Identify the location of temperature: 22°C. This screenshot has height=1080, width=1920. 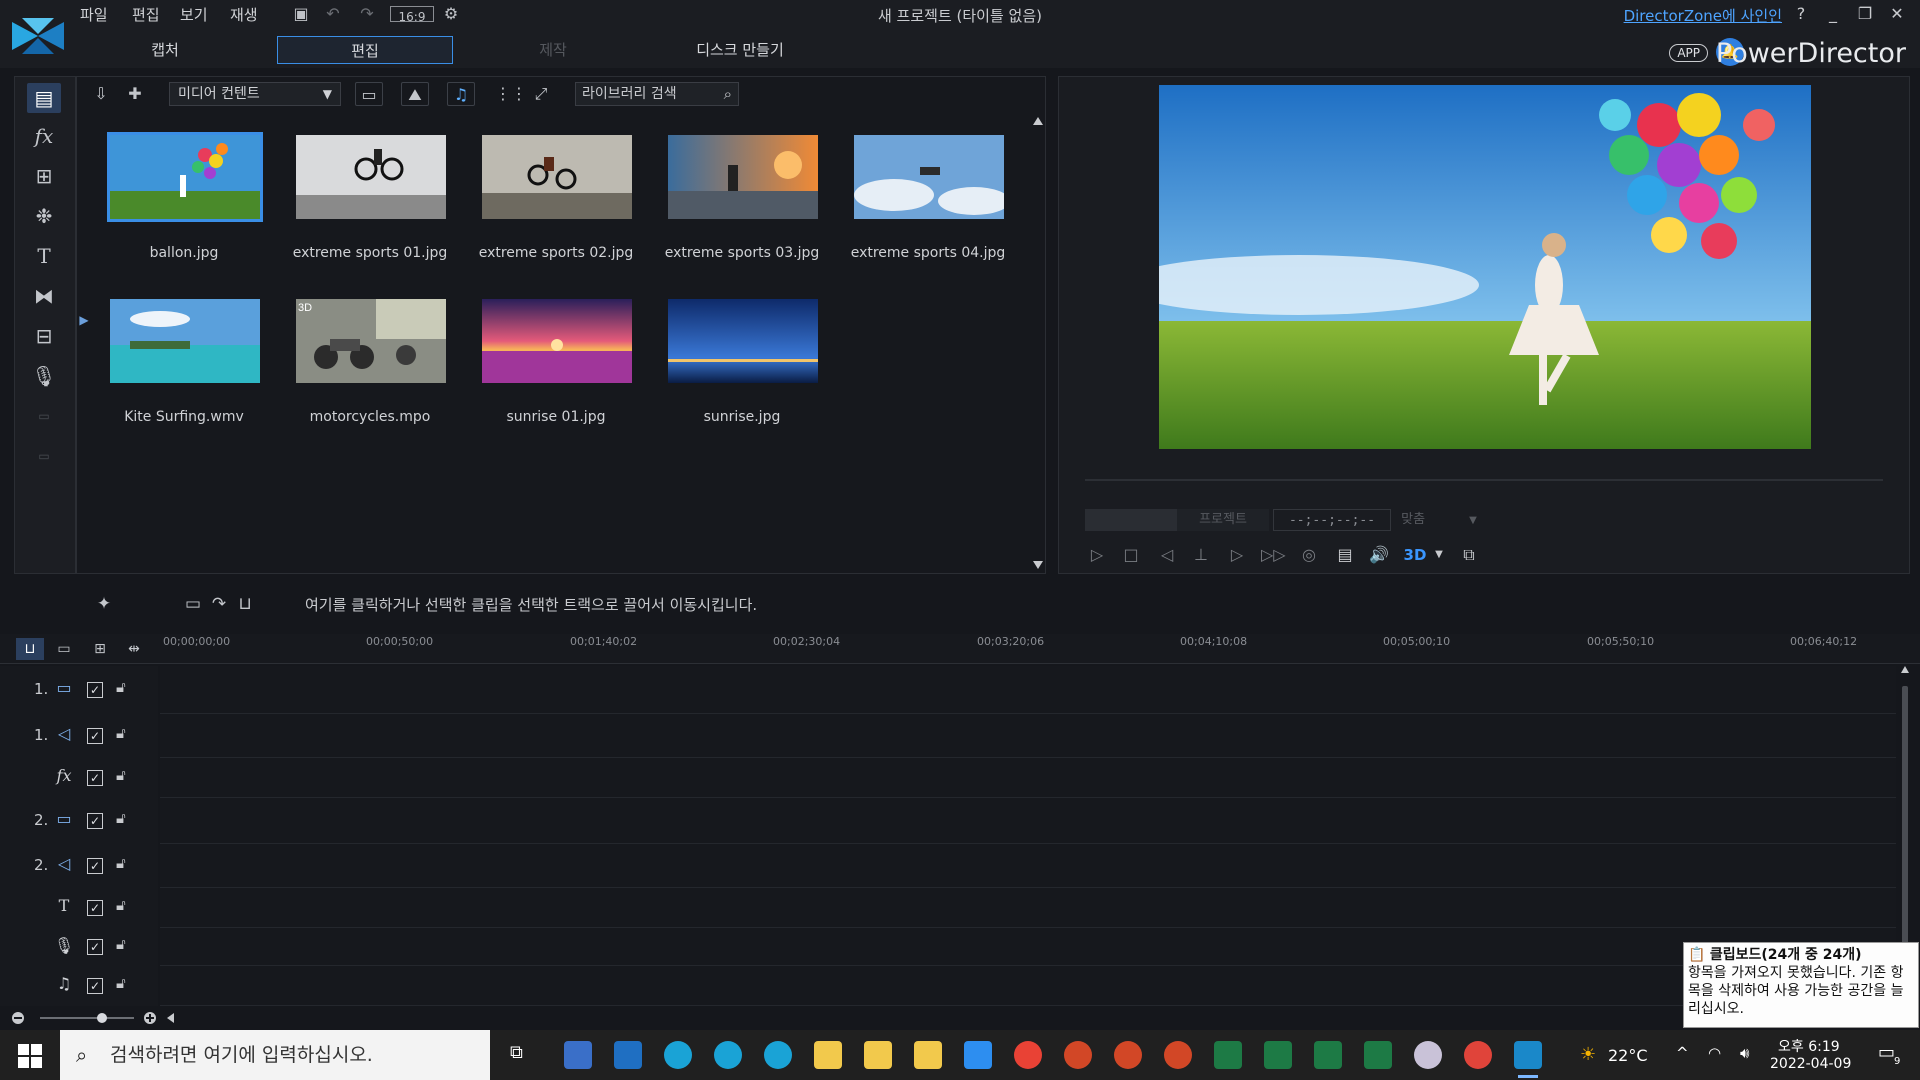
(1628, 1055).